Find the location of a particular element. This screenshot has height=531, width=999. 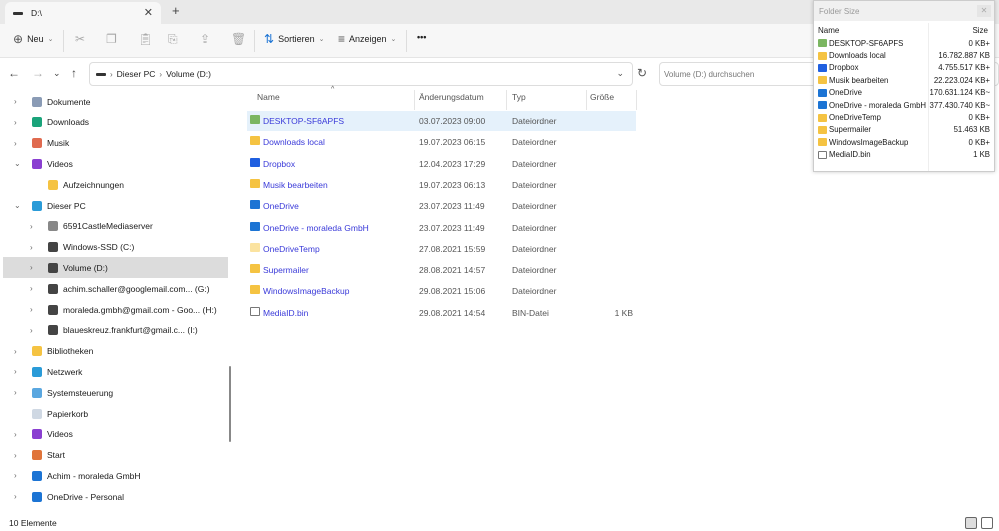

folder-size-value: 4.755.517 KB+ is located at coordinates (964, 68).